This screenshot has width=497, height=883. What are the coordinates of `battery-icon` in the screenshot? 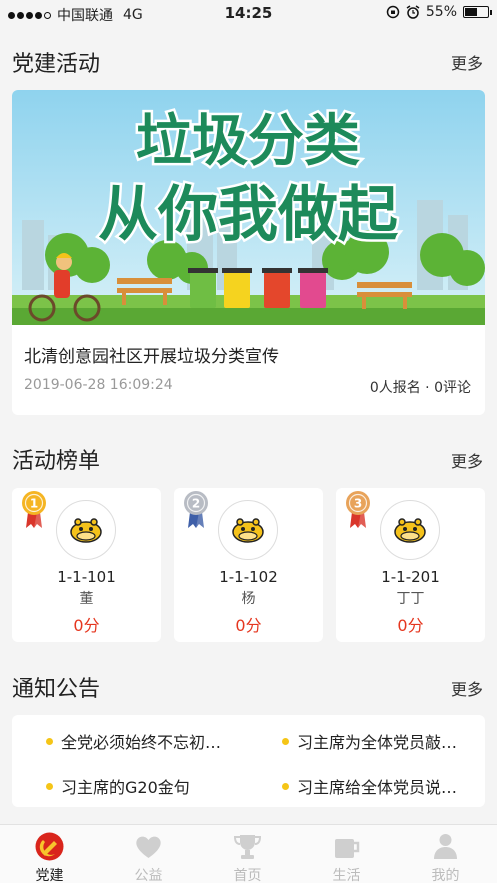 It's located at (477, 12).